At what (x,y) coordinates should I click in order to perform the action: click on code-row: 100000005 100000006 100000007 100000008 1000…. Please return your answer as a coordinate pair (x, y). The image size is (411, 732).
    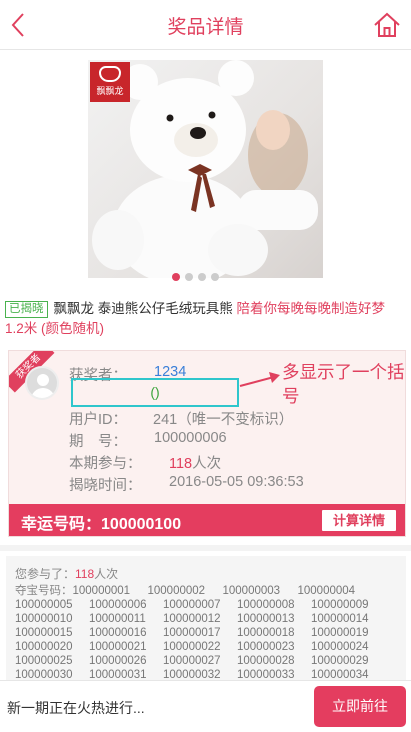
    Looking at the image, I should click on (207, 605).